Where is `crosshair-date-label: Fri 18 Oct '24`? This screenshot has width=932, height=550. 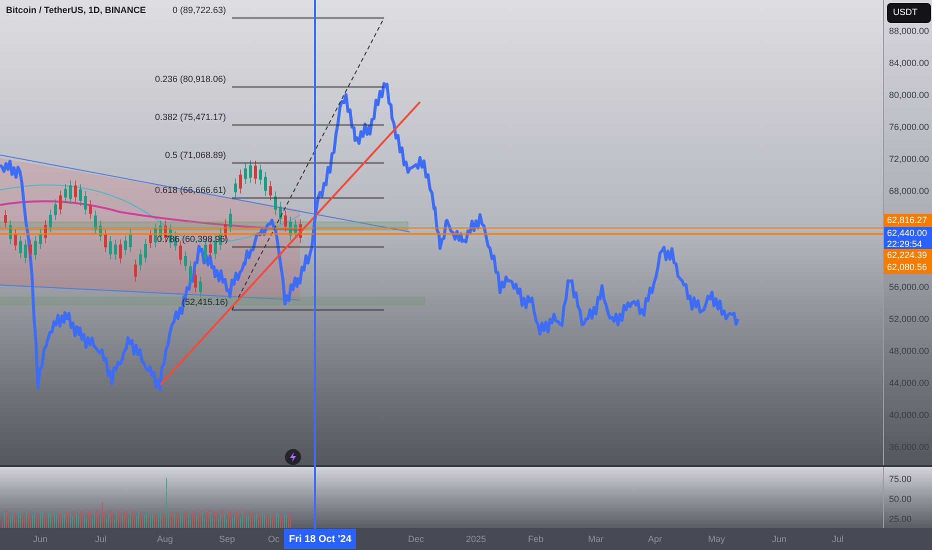
crosshair-date-label: Fri 18 Oct '24 is located at coordinates (320, 539).